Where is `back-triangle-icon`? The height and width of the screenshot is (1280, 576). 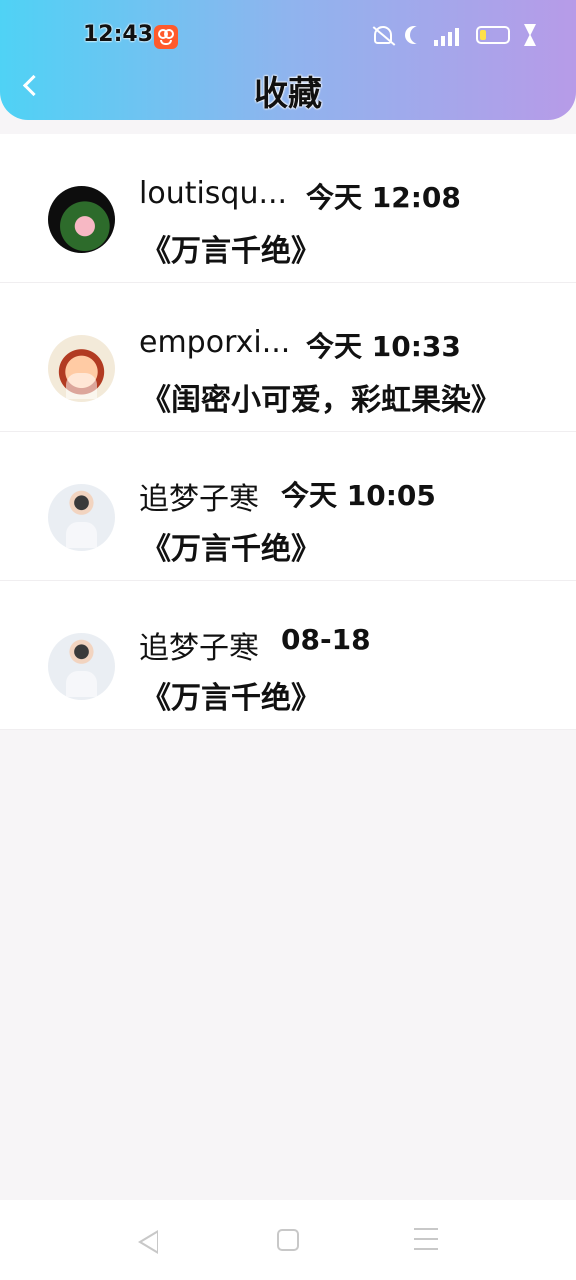
back-triangle-icon is located at coordinates (148, 1242).